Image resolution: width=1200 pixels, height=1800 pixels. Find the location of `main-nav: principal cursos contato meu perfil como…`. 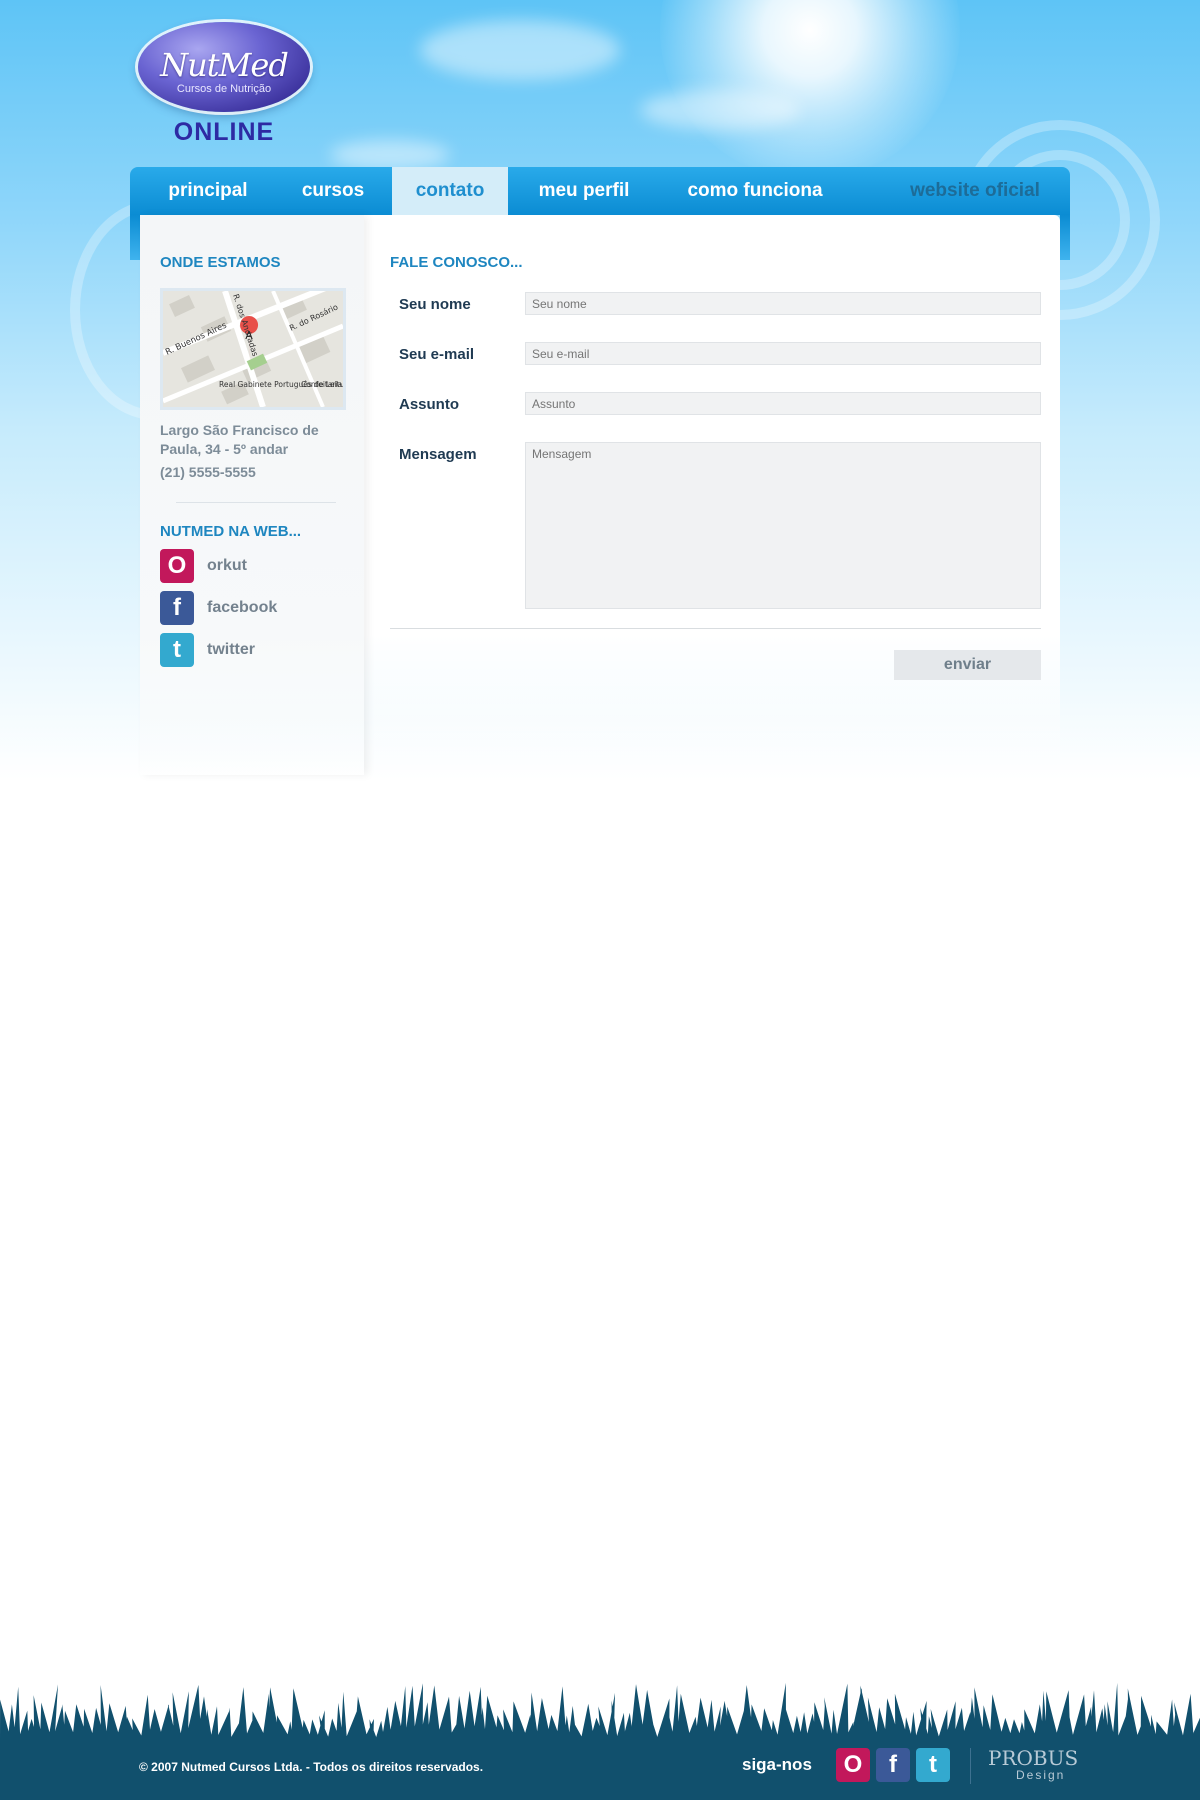

main-nav: principal cursos contato meu perfil como… is located at coordinates (600, 191).